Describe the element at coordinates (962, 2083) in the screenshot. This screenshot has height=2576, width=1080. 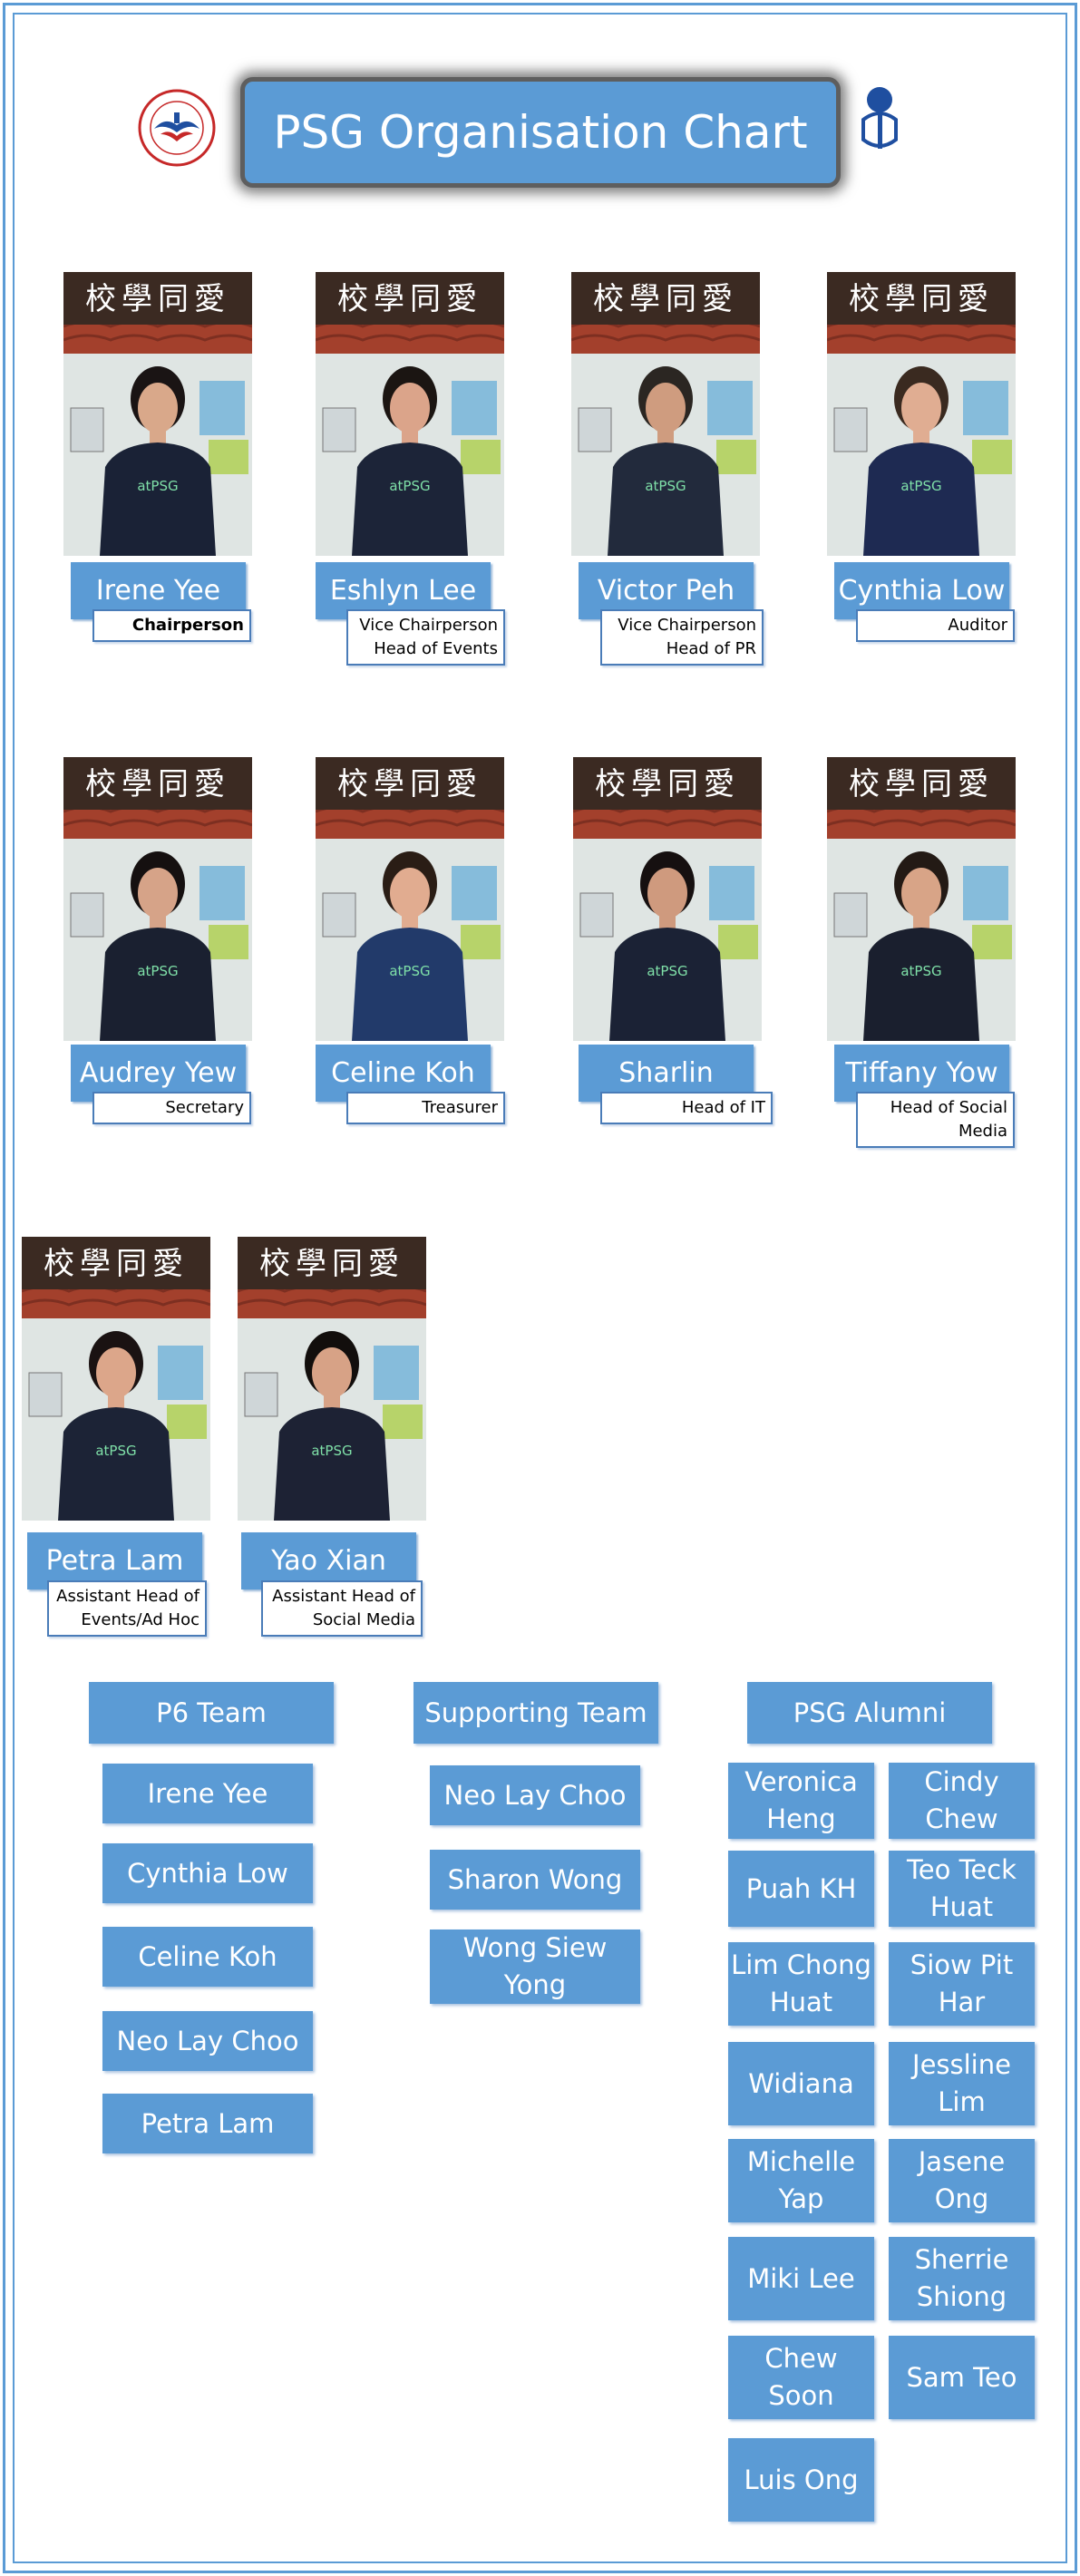
I see `alumni-member: Jessline Lim` at that location.